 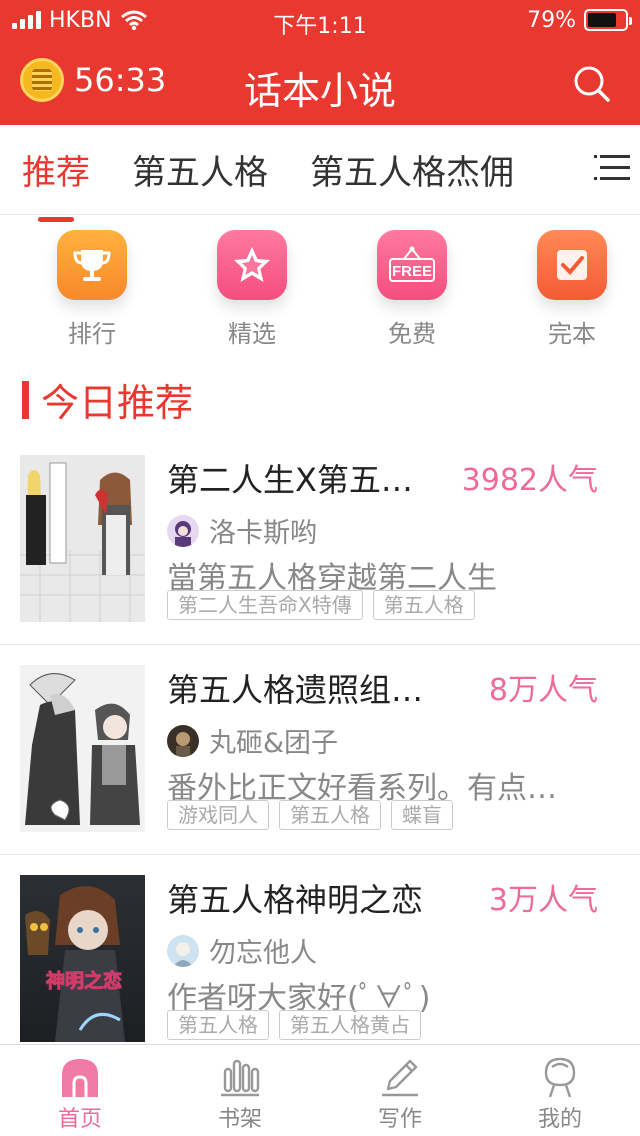 What do you see at coordinates (559, 1119) in the screenshot?
I see `nav-label: 我的` at bounding box center [559, 1119].